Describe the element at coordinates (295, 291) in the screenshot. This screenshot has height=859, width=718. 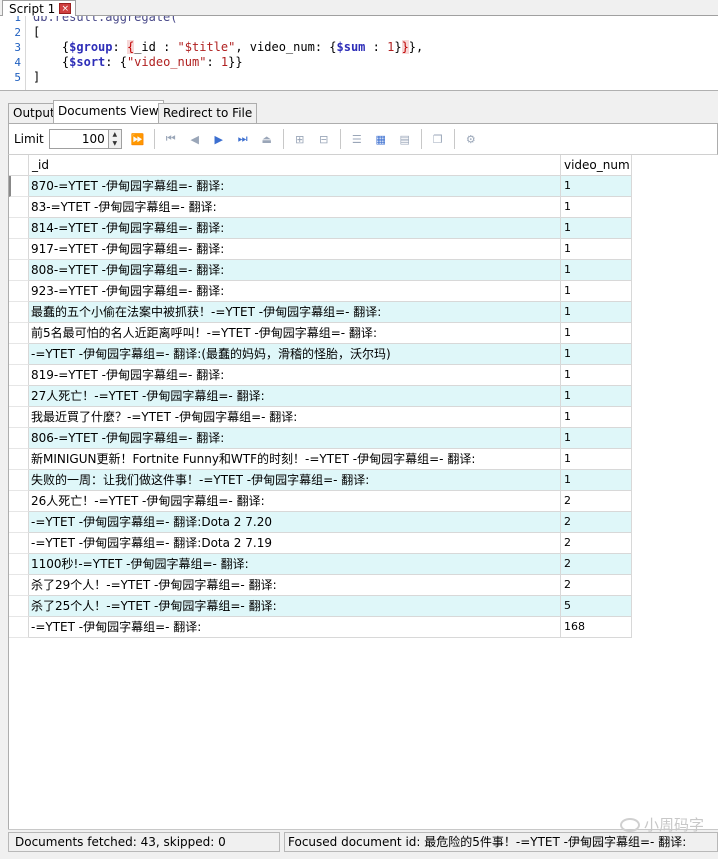
I see `cell-id: 923-=YTET -伊甸园字幕组=- 翻译:` at that location.